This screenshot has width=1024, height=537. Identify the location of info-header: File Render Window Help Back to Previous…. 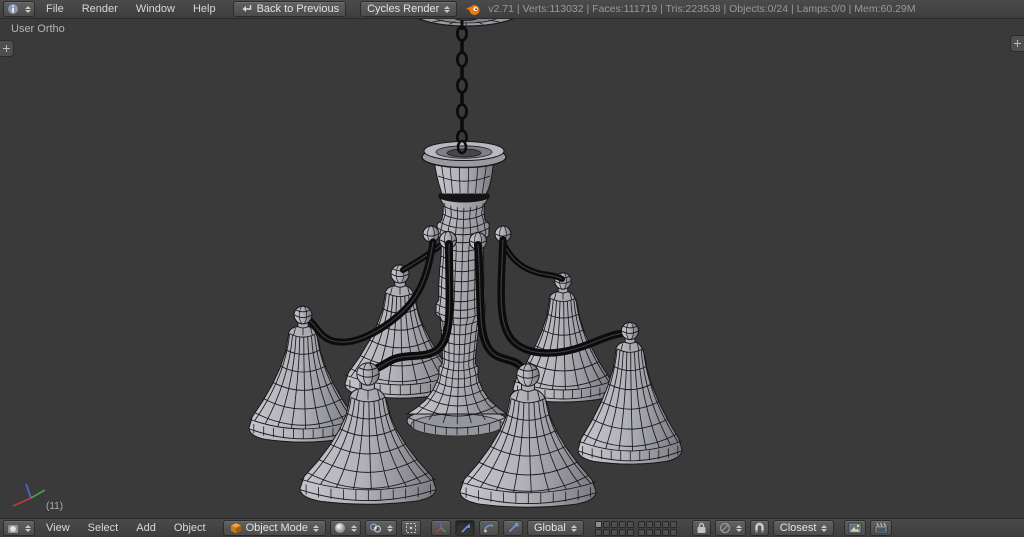
(512, 9).